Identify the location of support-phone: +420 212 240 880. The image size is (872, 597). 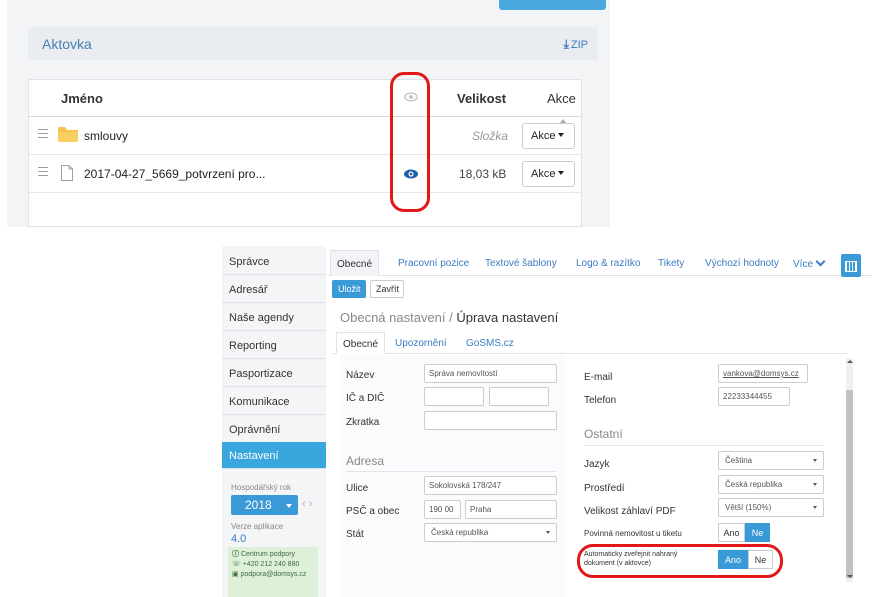
(271, 564).